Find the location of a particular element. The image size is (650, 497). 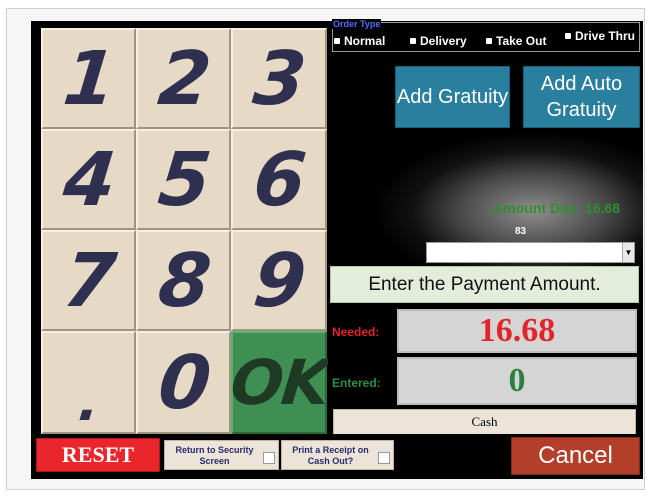

key-9-label: 9 is located at coordinates (279, 280).